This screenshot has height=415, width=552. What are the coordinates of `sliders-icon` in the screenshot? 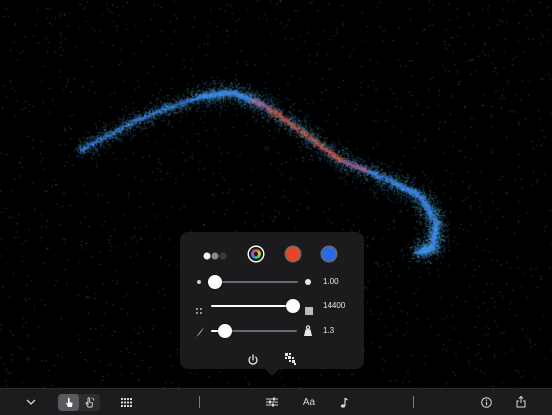 It's located at (272, 402).